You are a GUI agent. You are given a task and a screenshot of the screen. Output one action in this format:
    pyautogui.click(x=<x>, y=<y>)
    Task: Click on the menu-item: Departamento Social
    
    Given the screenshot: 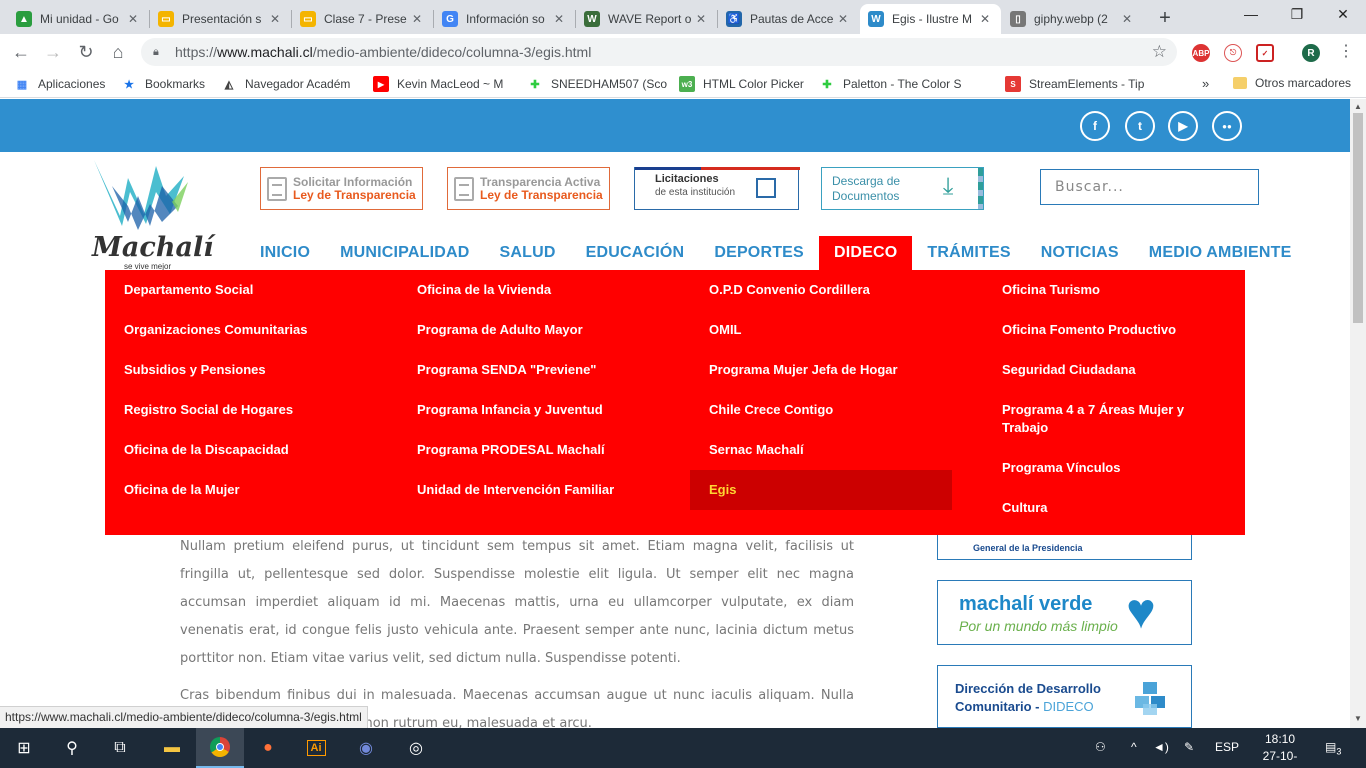 What is the action you would take?
    pyautogui.click(x=236, y=290)
    